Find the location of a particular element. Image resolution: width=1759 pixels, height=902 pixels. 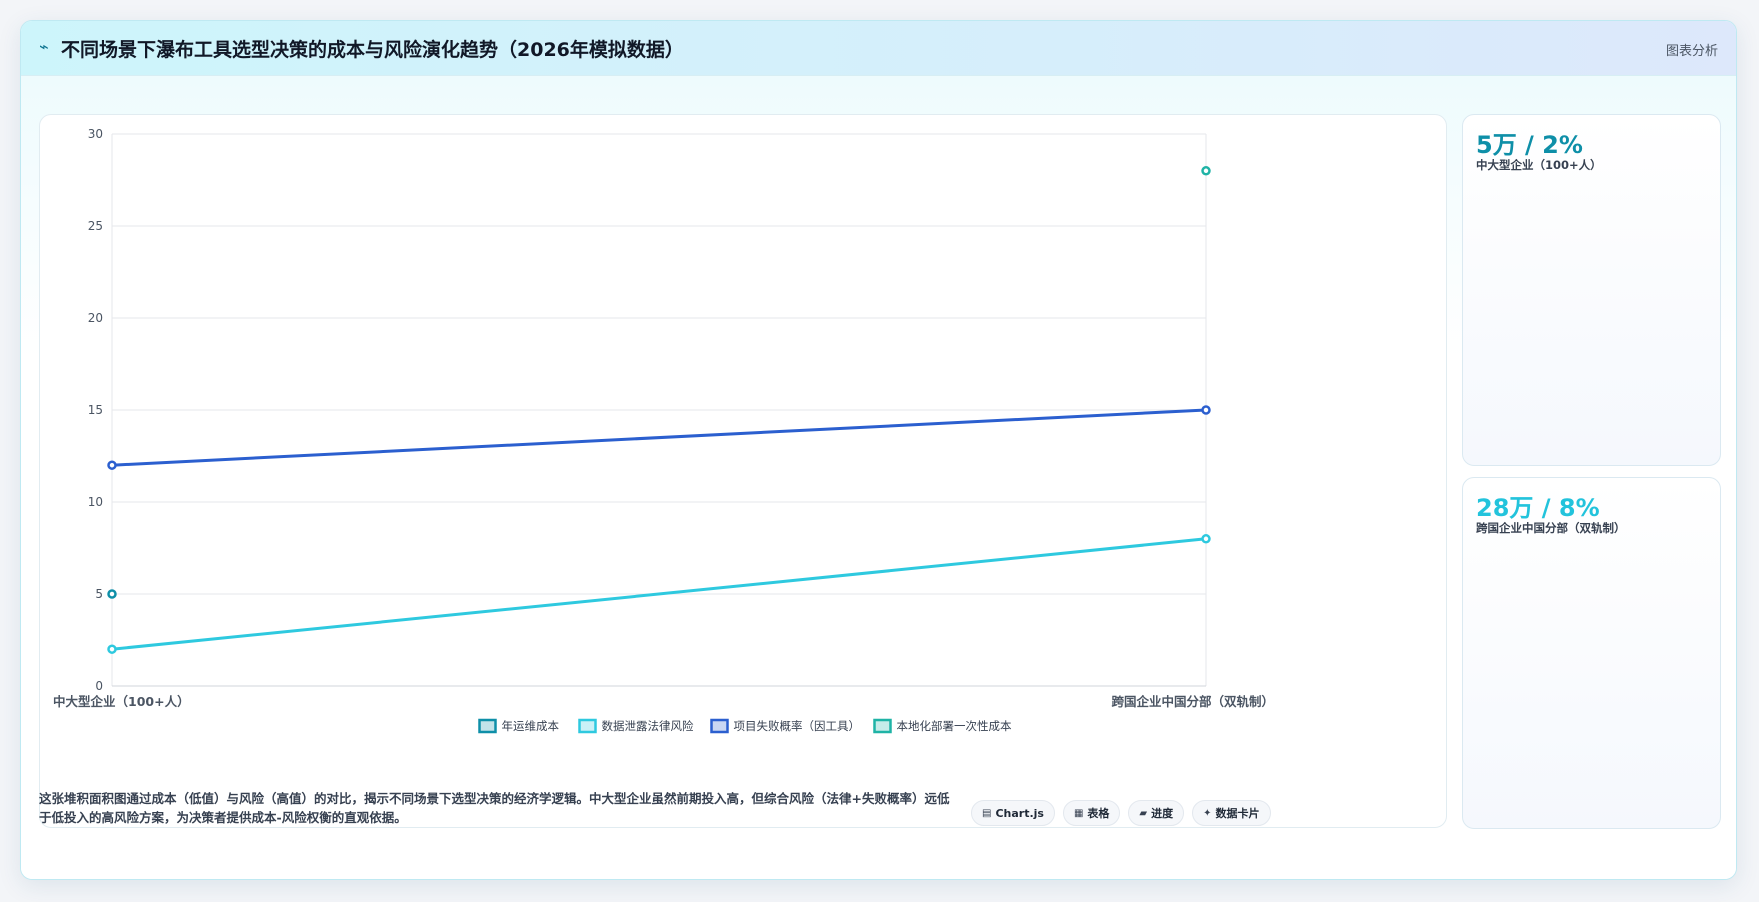

legend-label: 年运维成本 is located at coordinates (531, 726).